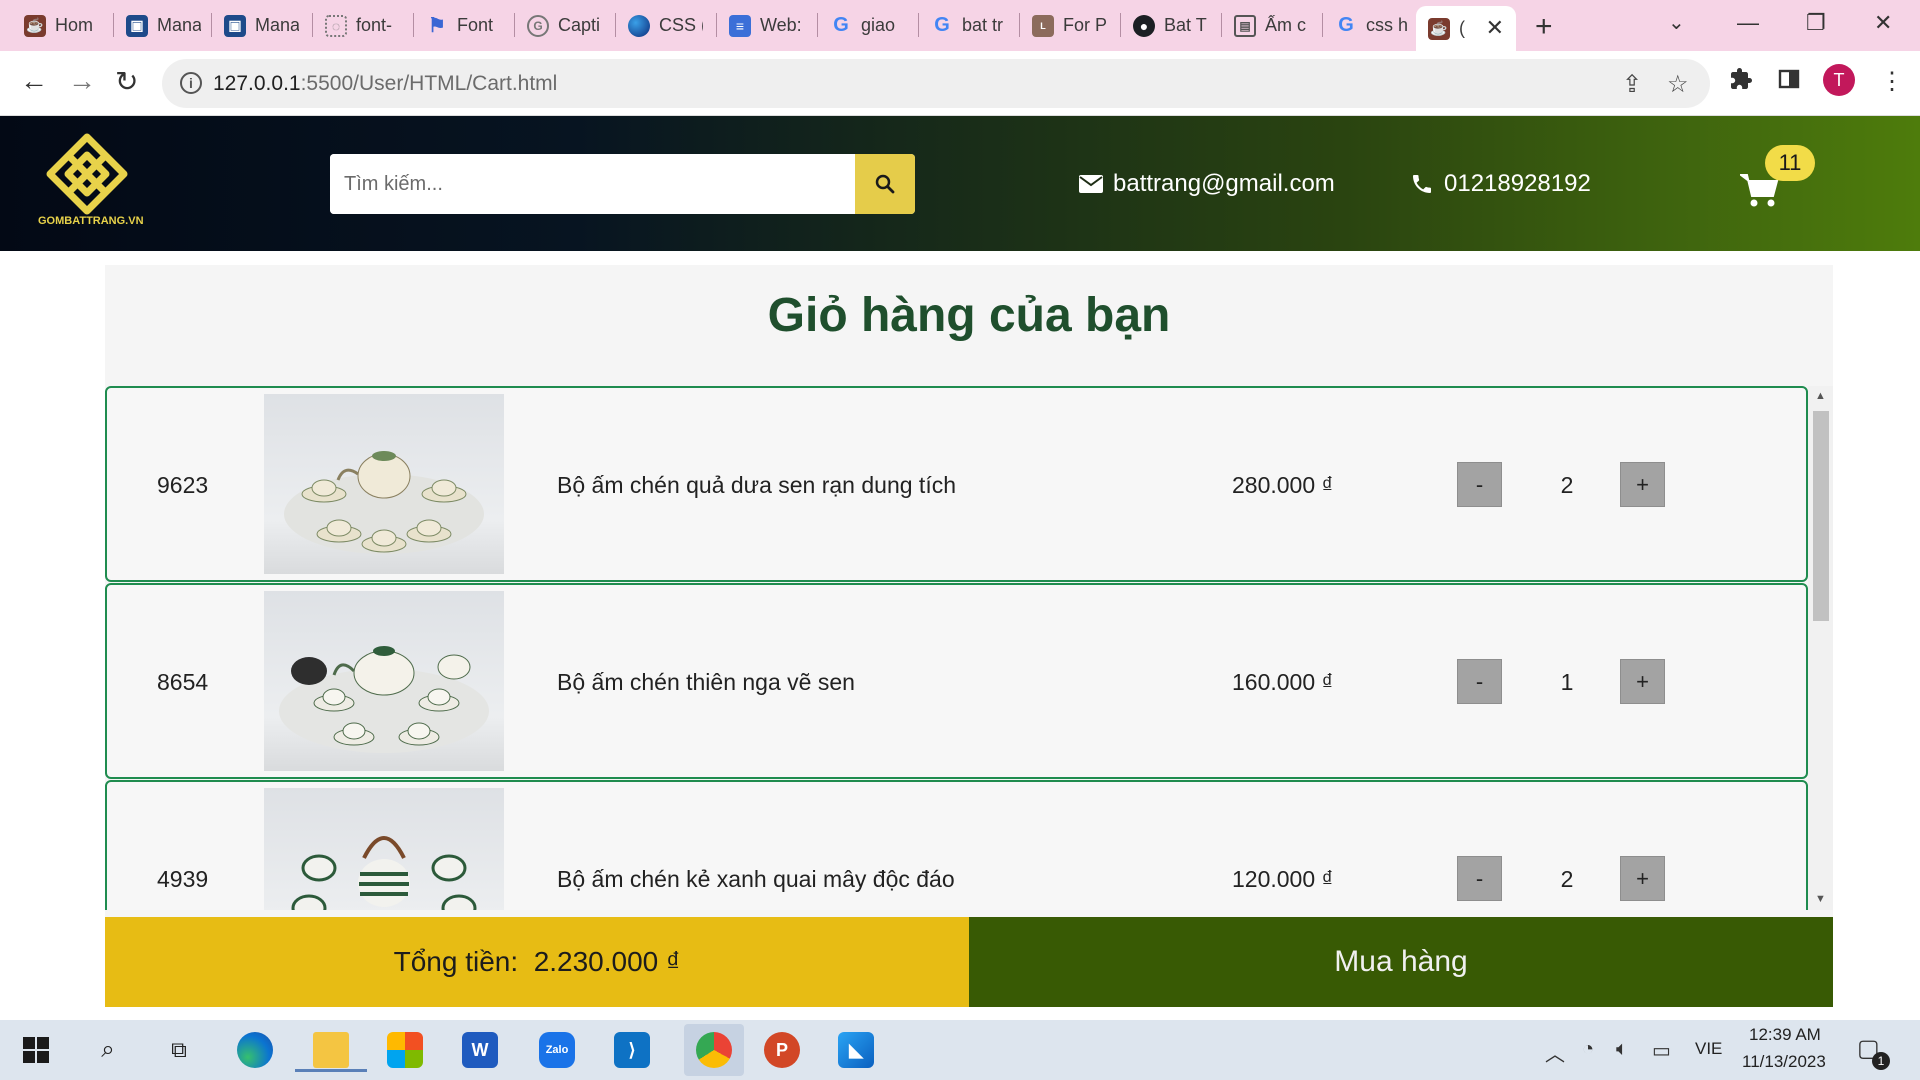 The height and width of the screenshot is (1080, 1920). Describe the element at coordinates (1466, 28) in the screenshot. I see `browser-tab-active: ☕ ( ✕` at that location.